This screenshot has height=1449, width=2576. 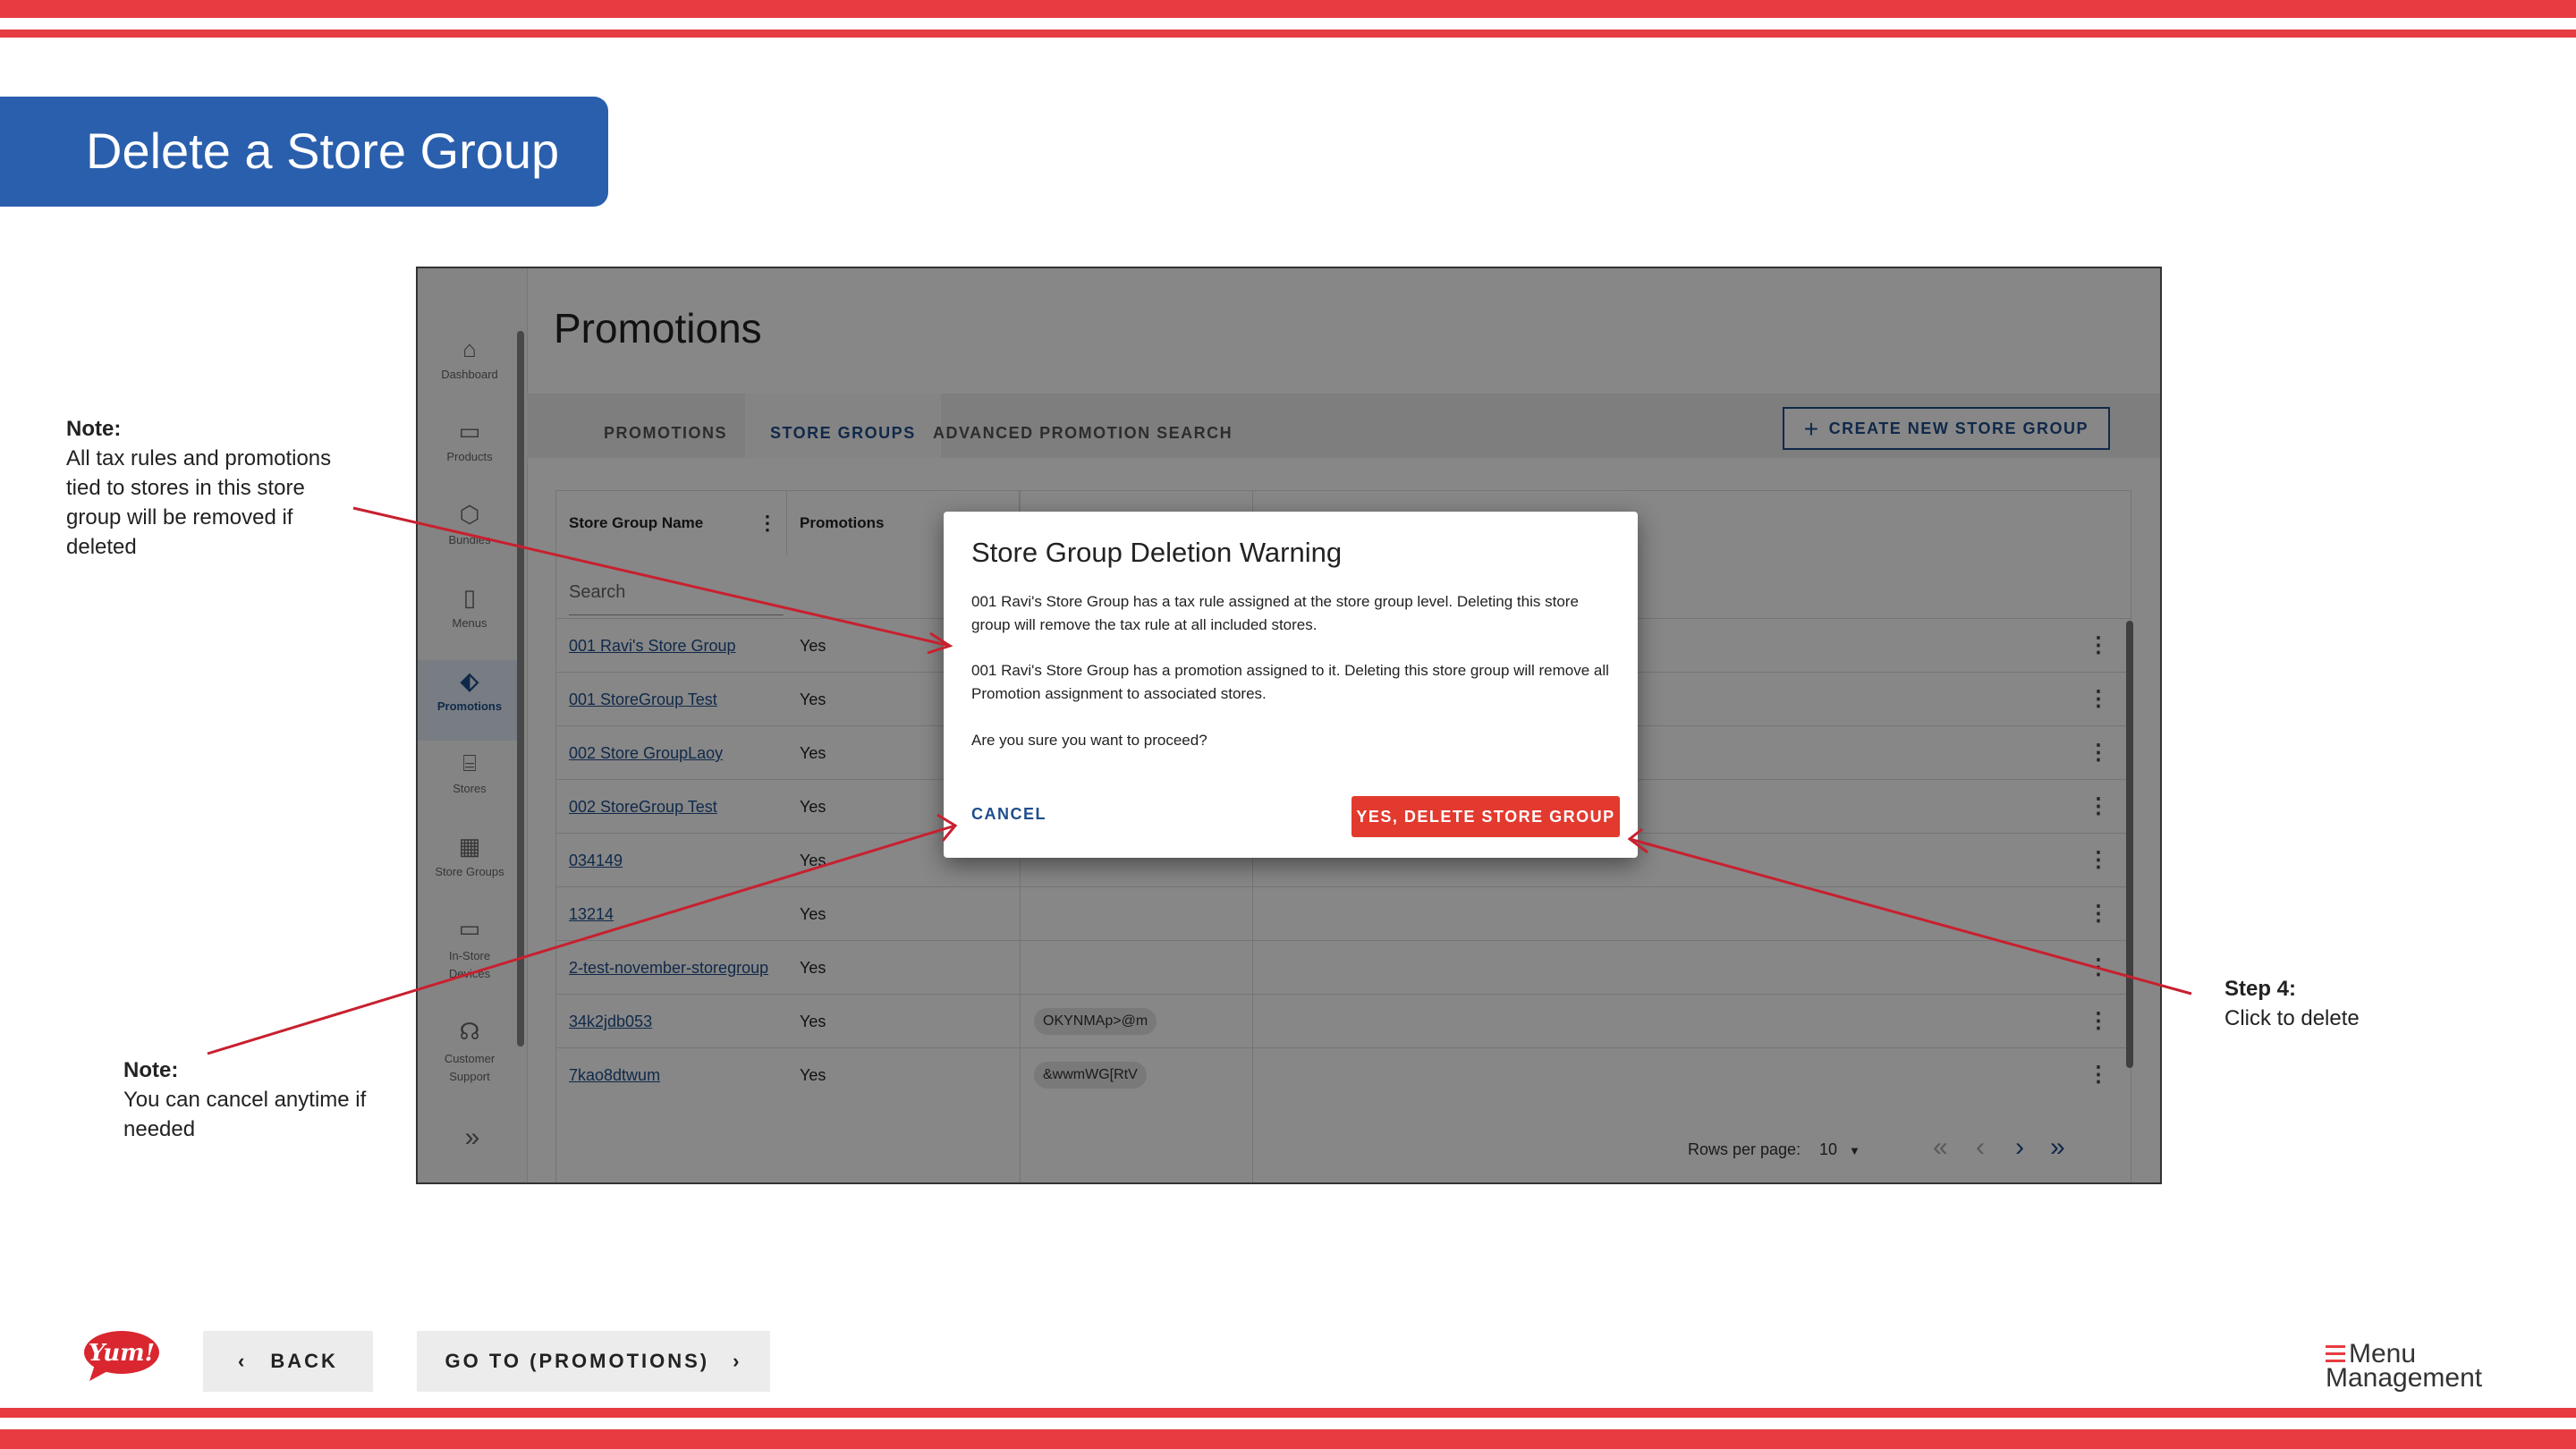 I want to click on menu-management-logo: Menu Management, so click(x=2404, y=1366).